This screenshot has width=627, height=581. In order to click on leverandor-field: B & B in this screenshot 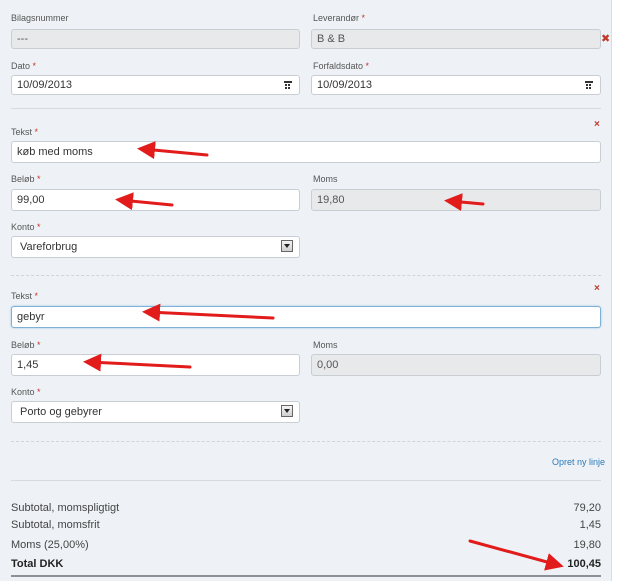, I will do `click(456, 39)`.